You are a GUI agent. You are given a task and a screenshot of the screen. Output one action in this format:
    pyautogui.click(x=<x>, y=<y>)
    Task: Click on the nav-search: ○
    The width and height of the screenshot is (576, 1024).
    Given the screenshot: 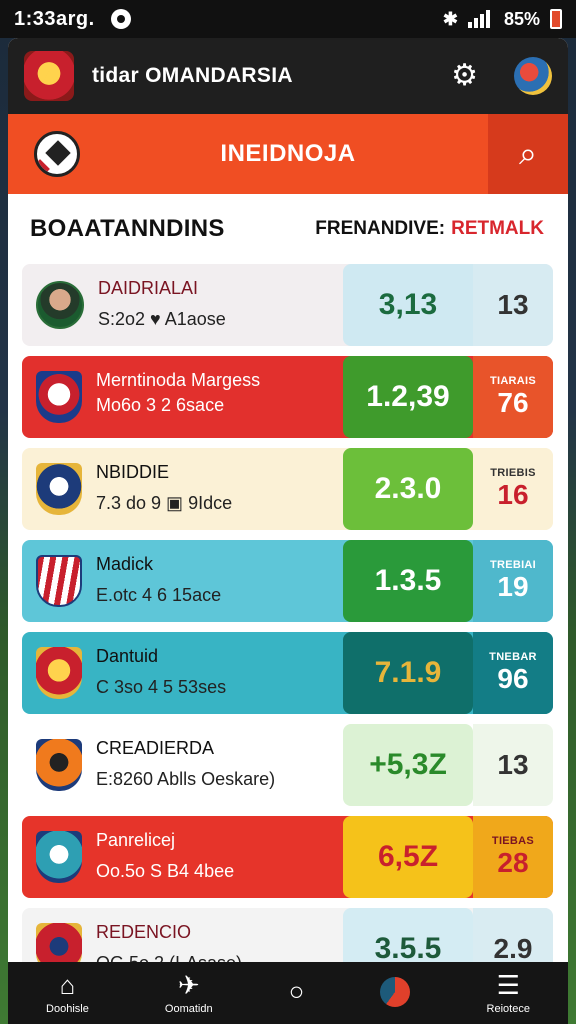 What is the action you would take?
    pyautogui.click(x=297, y=993)
    